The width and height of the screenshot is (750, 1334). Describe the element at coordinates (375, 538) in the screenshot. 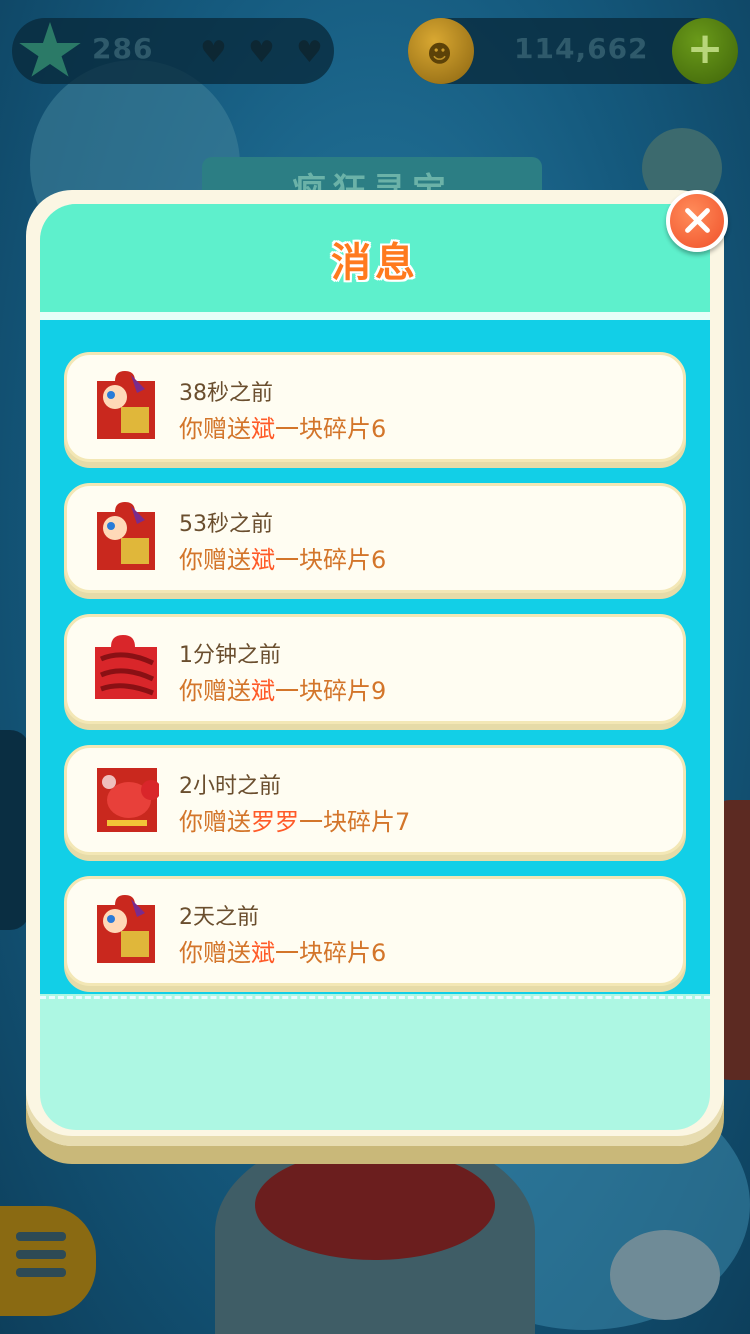

I see `message-item: 53秒之前 你赠送斌一块碎片6` at that location.